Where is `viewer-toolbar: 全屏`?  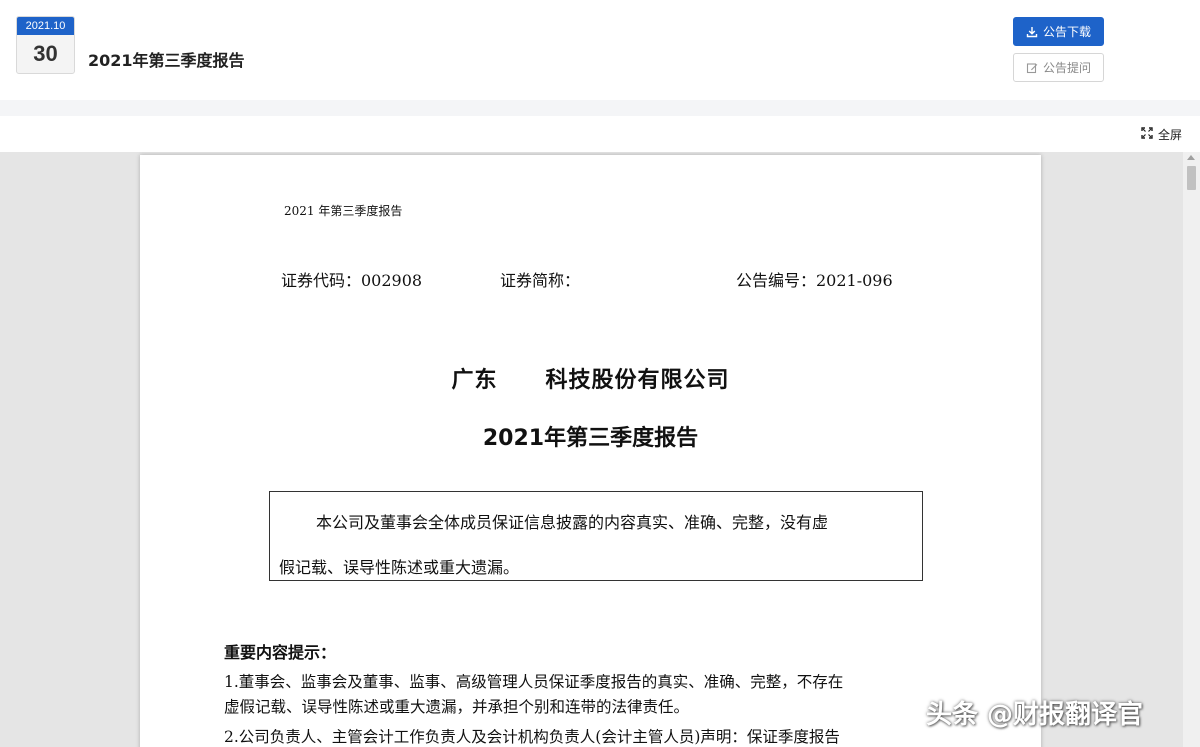
viewer-toolbar: 全屏 is located at coordinates (600, 134).